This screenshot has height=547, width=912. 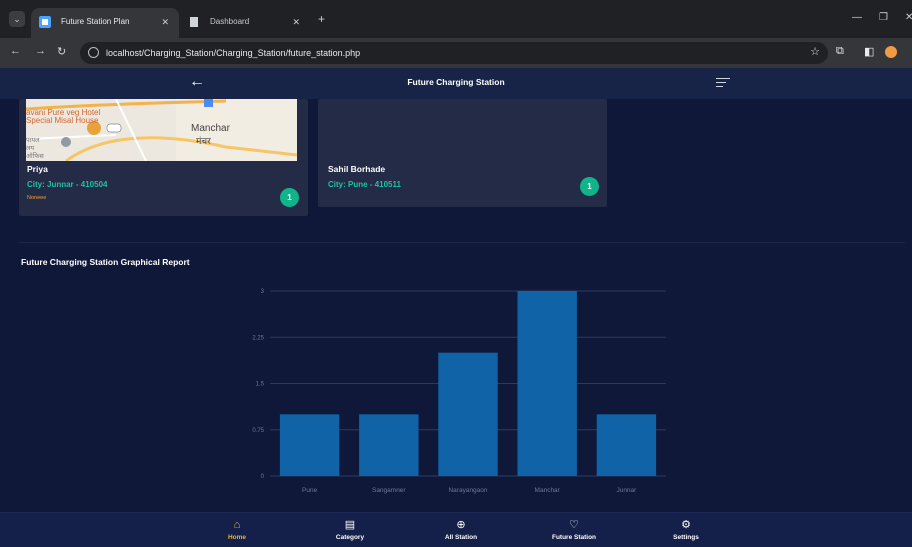 What do you see at coordinates (350, 525) in the screenshot?
I see `category-icon: ▤` at bounding box center [350, 525].